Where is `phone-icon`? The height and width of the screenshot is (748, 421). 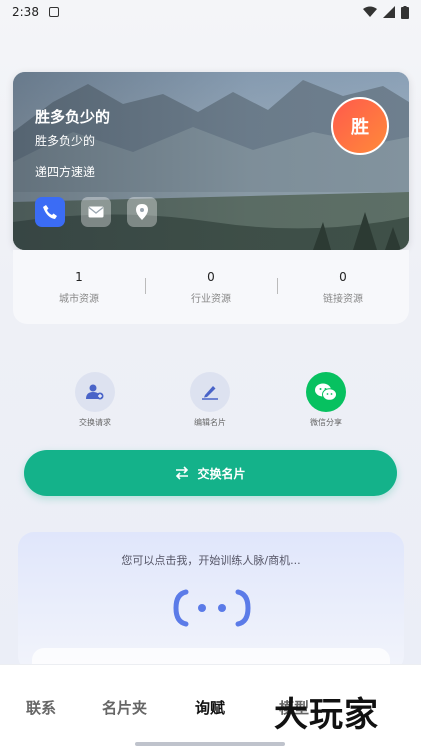 phone-icon is located at coordinates (50, 212).